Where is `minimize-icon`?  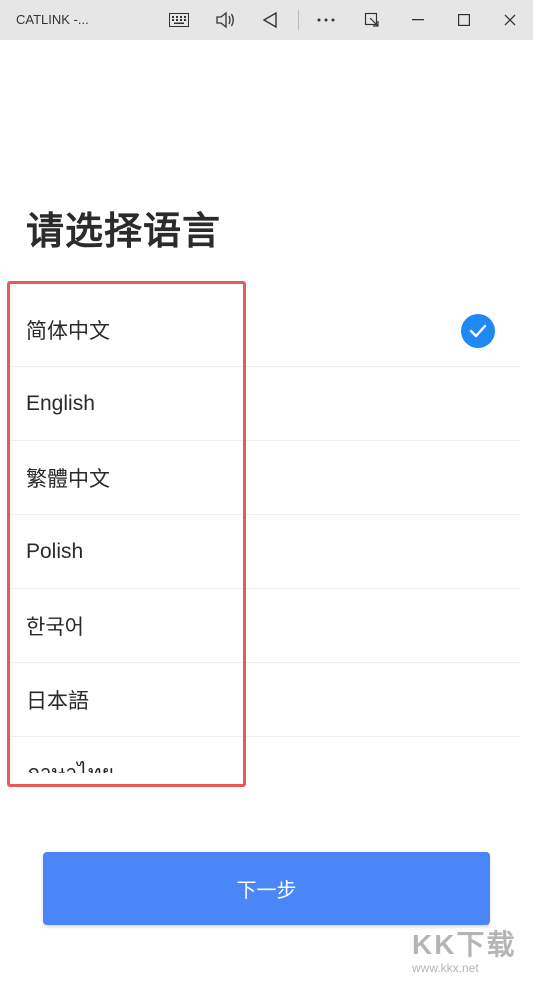 minimize-icon is located at coordinates (418, 20).